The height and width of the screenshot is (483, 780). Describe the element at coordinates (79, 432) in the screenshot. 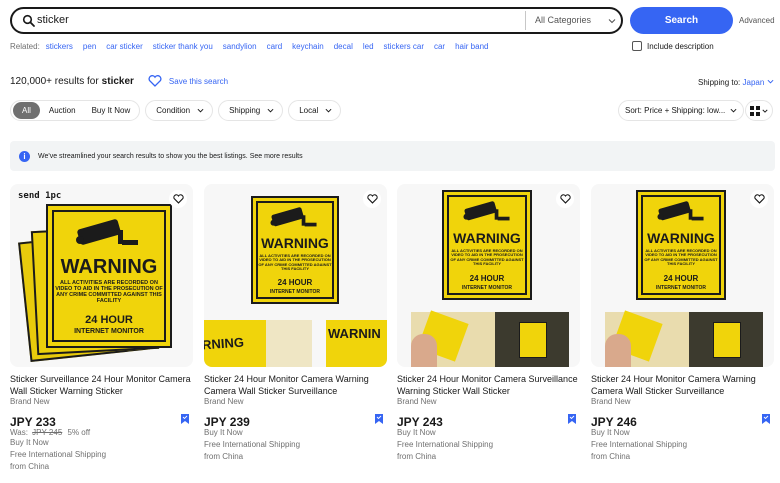

I see `discount: 5% off` at that location.